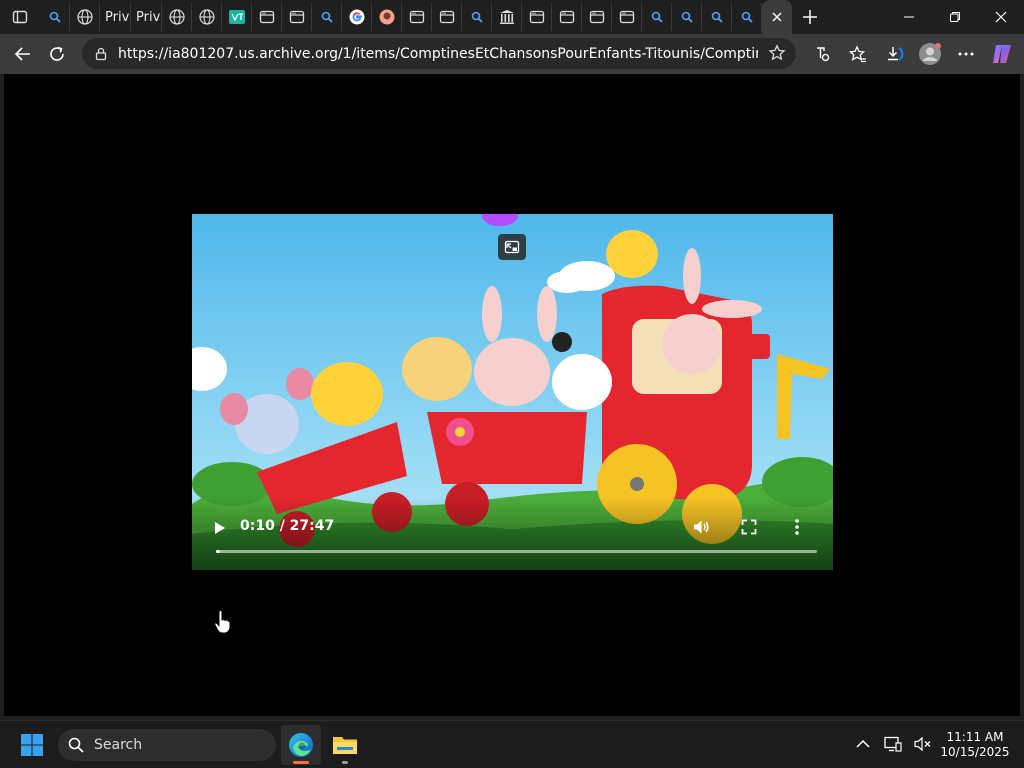 This screenshot has width=1024, height=768. What do you see at coordinates (516, 551) in the screenshot?
I see `video-progress-bar` at bounding box center [516, 551].